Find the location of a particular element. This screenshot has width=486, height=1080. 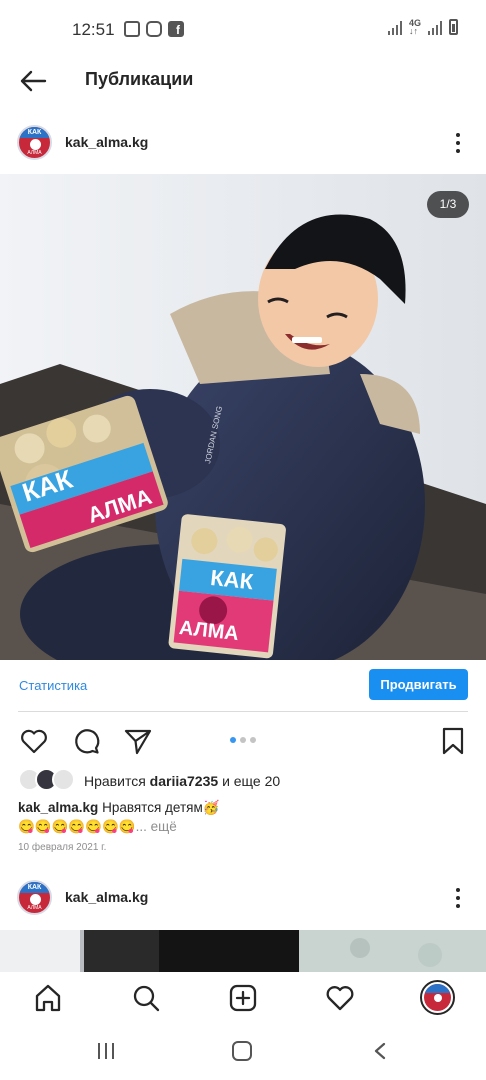

instagram-icon is located at coordinates (154, 29).